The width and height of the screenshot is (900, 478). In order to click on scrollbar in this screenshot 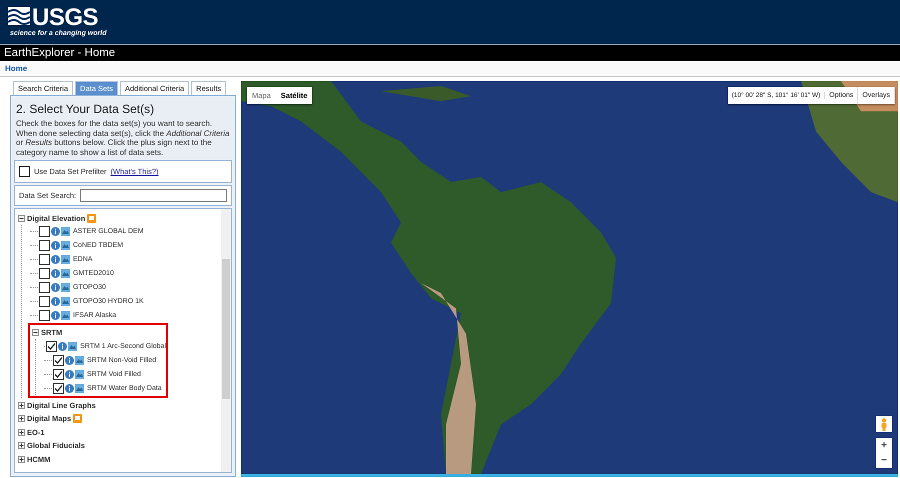, I will do `click(226, 340)`.